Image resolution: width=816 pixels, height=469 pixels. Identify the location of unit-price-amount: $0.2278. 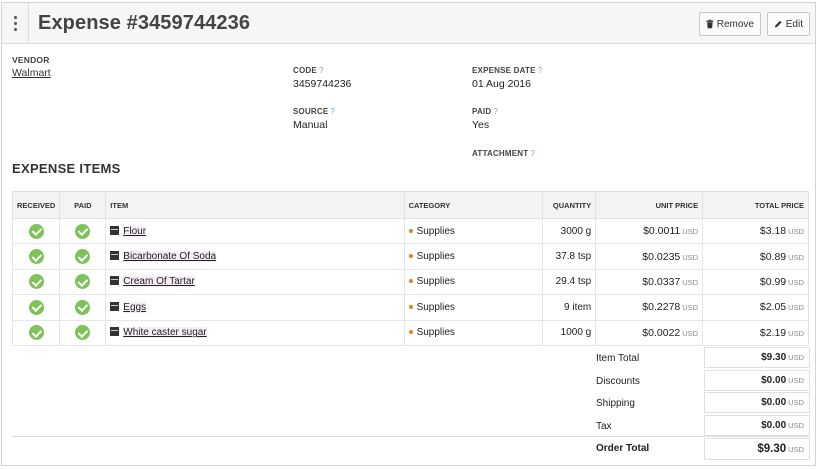
(661, 307).